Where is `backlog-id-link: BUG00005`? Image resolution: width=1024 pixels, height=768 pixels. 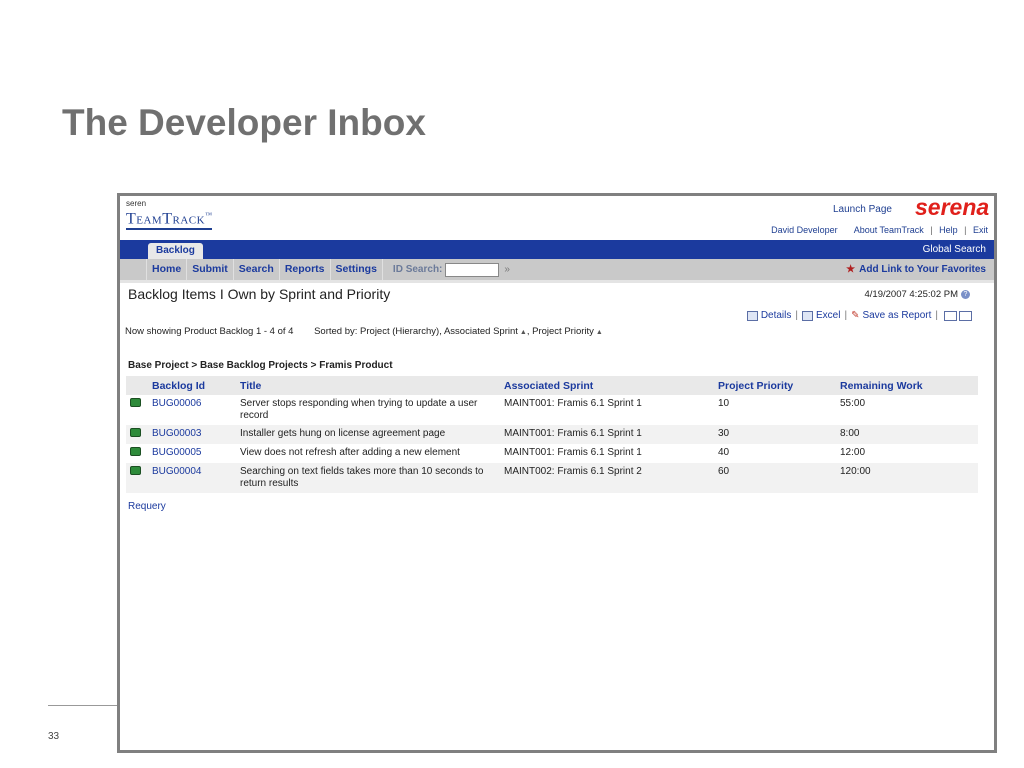
backlog-id-link: BUG00005 is located at coordinates (176, 452).